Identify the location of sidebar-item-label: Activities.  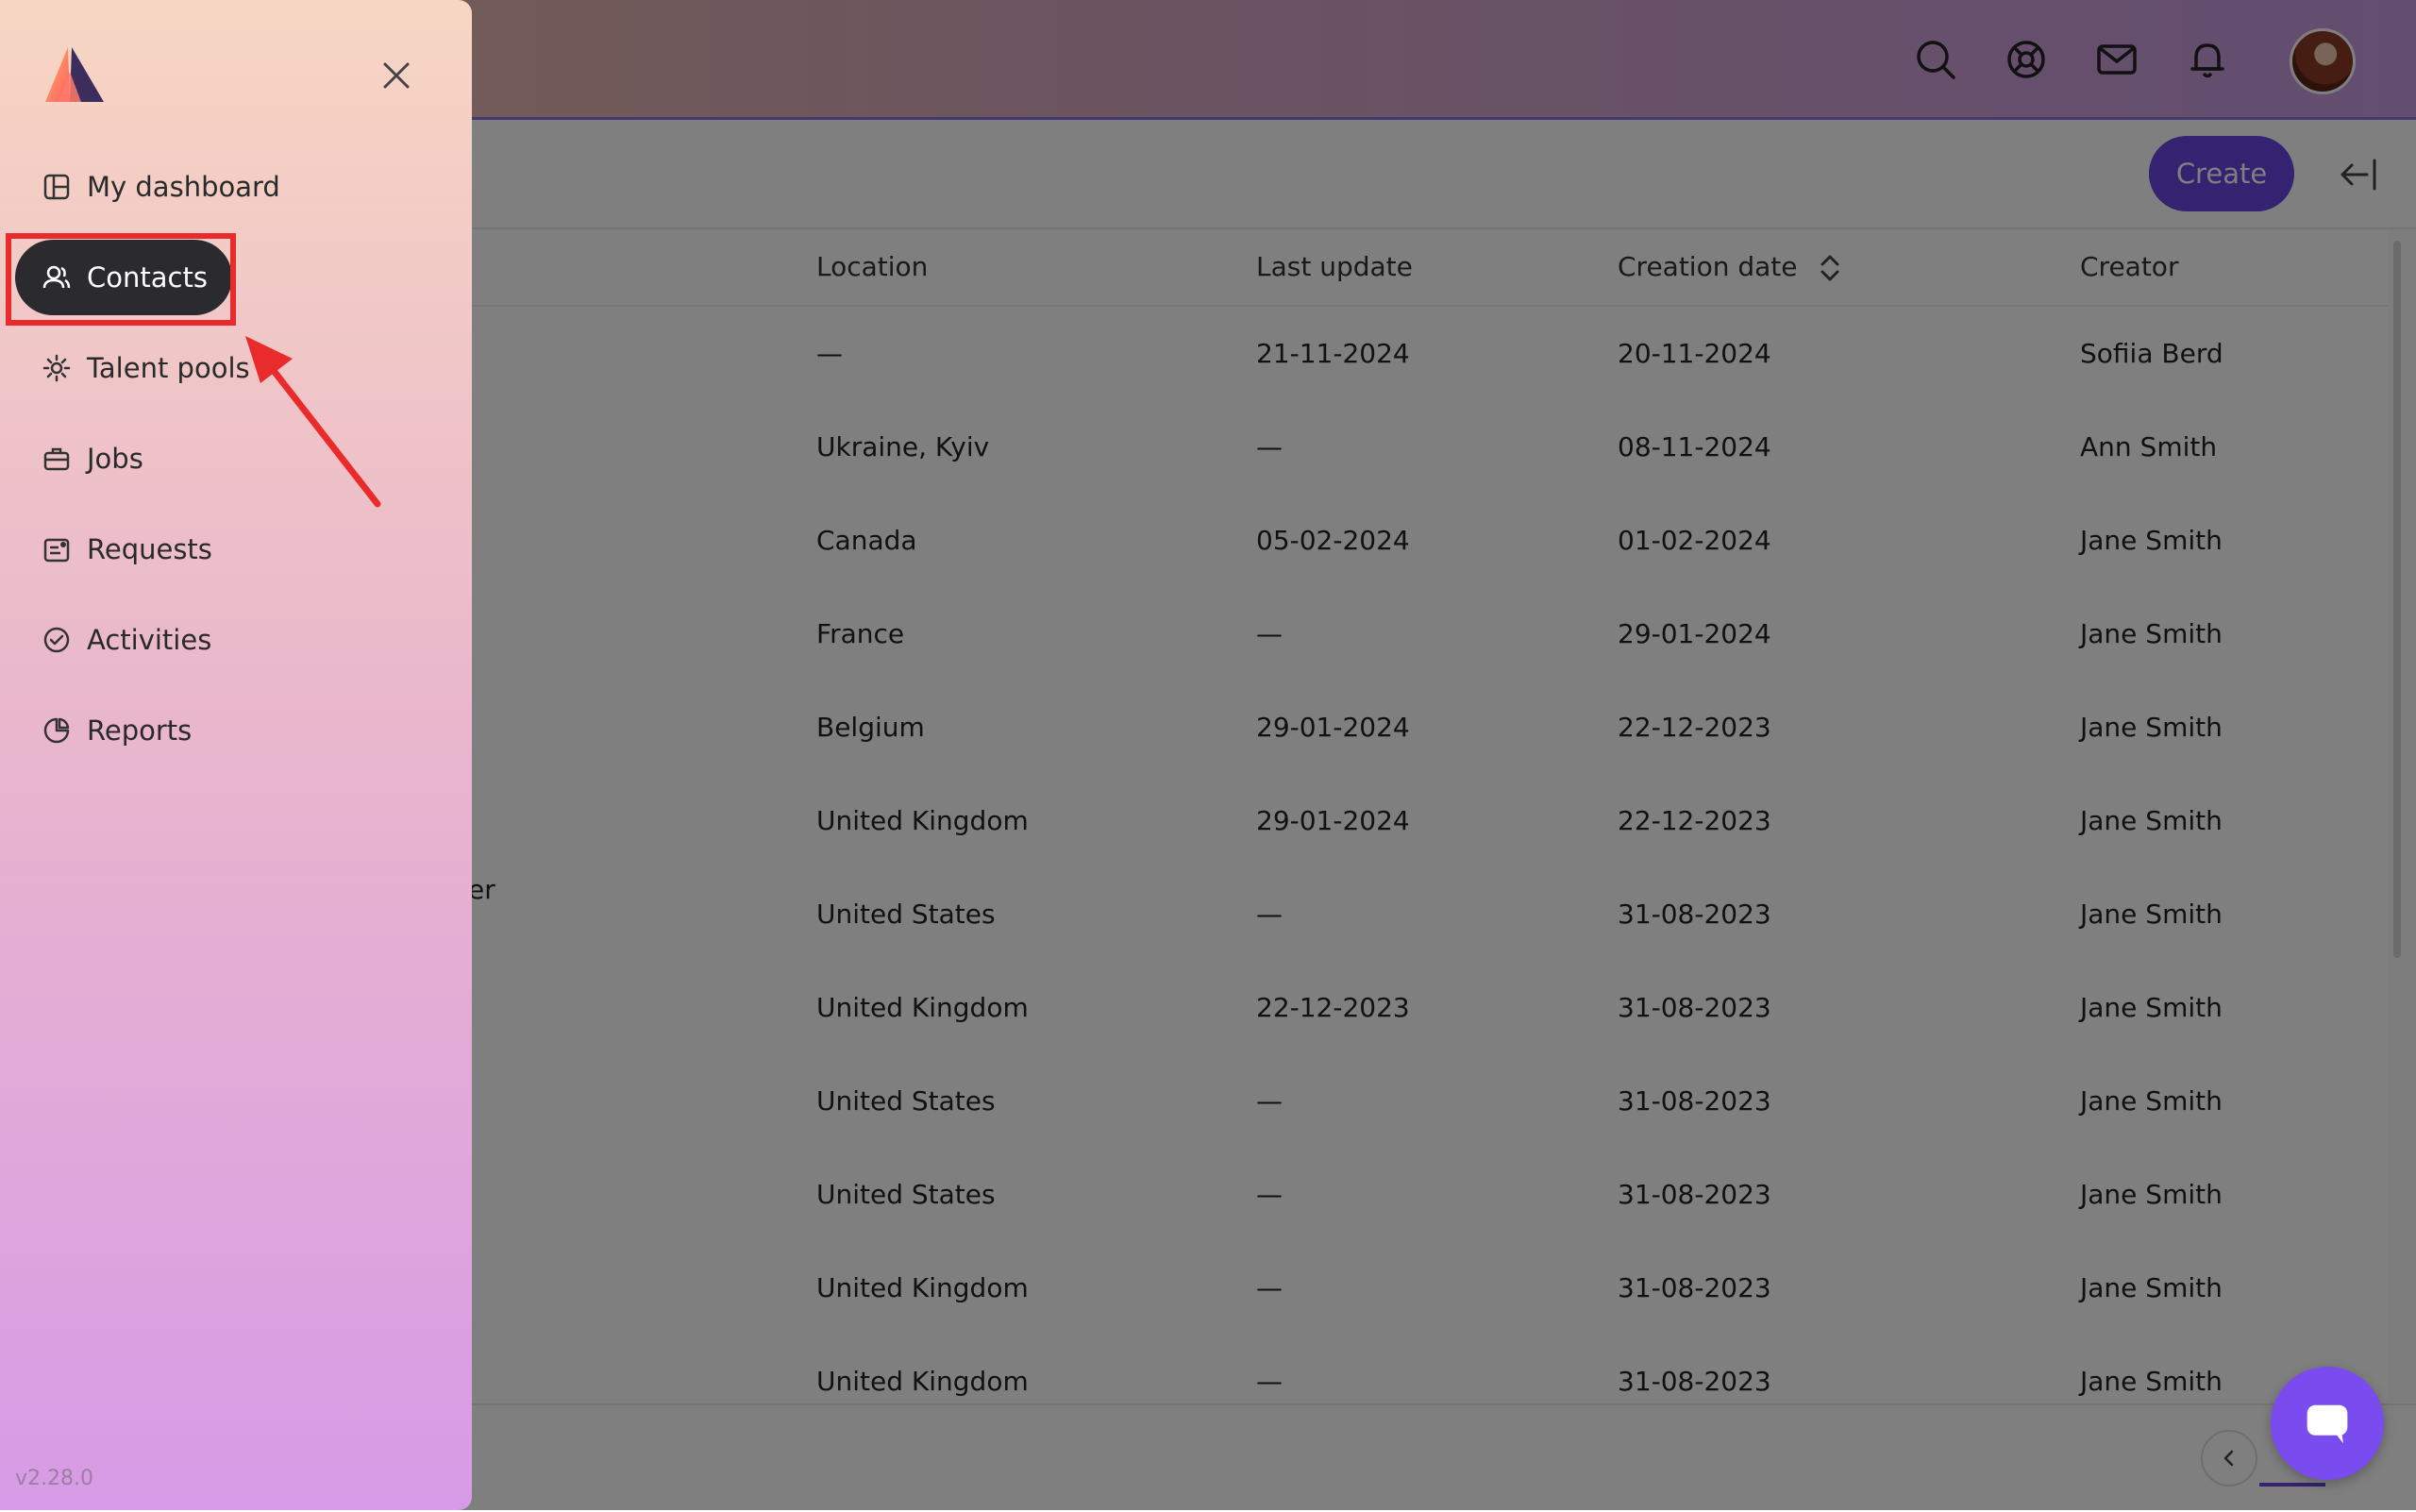
(149, 640).